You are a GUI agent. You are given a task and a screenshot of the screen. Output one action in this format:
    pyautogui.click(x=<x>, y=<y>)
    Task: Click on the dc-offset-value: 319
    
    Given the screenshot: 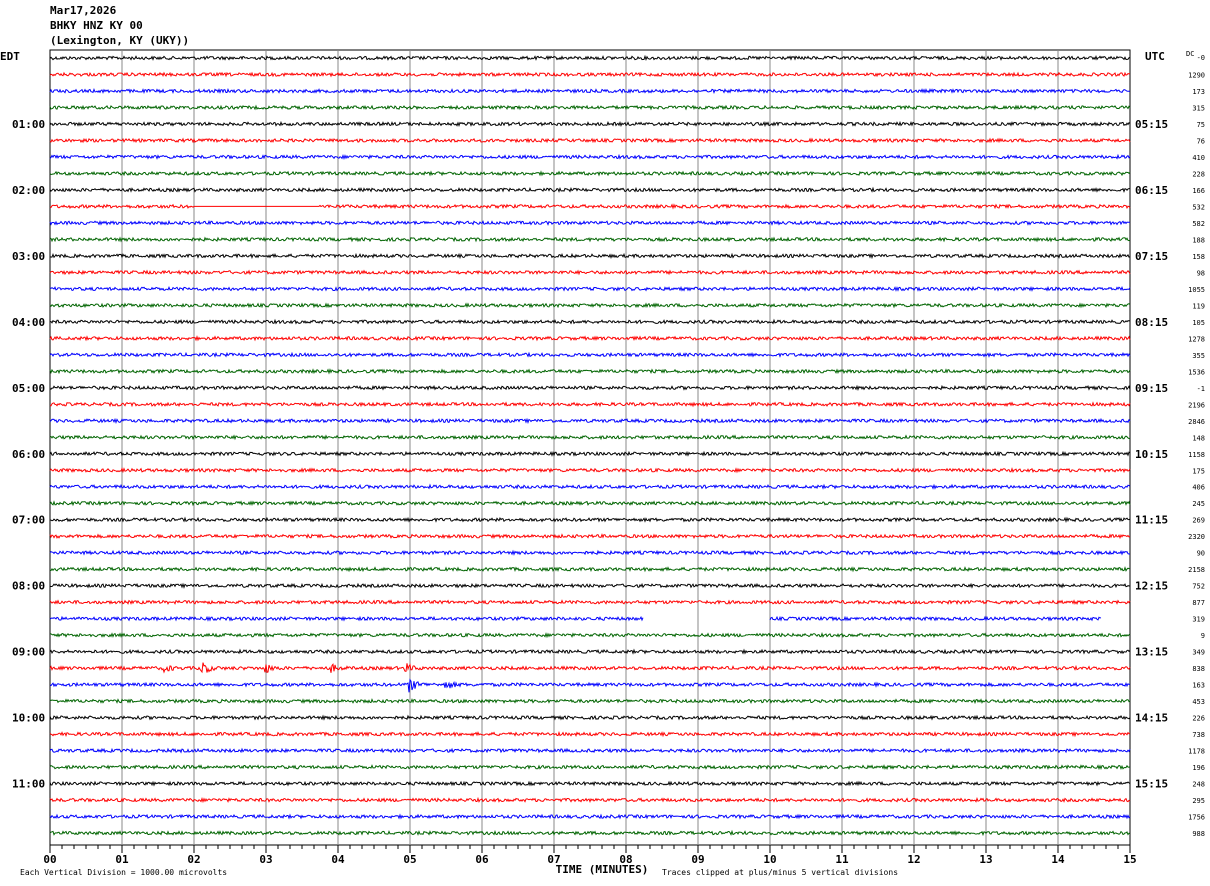 What is the action you would take?
    pyautogui.click(x=1198, y=620)
    